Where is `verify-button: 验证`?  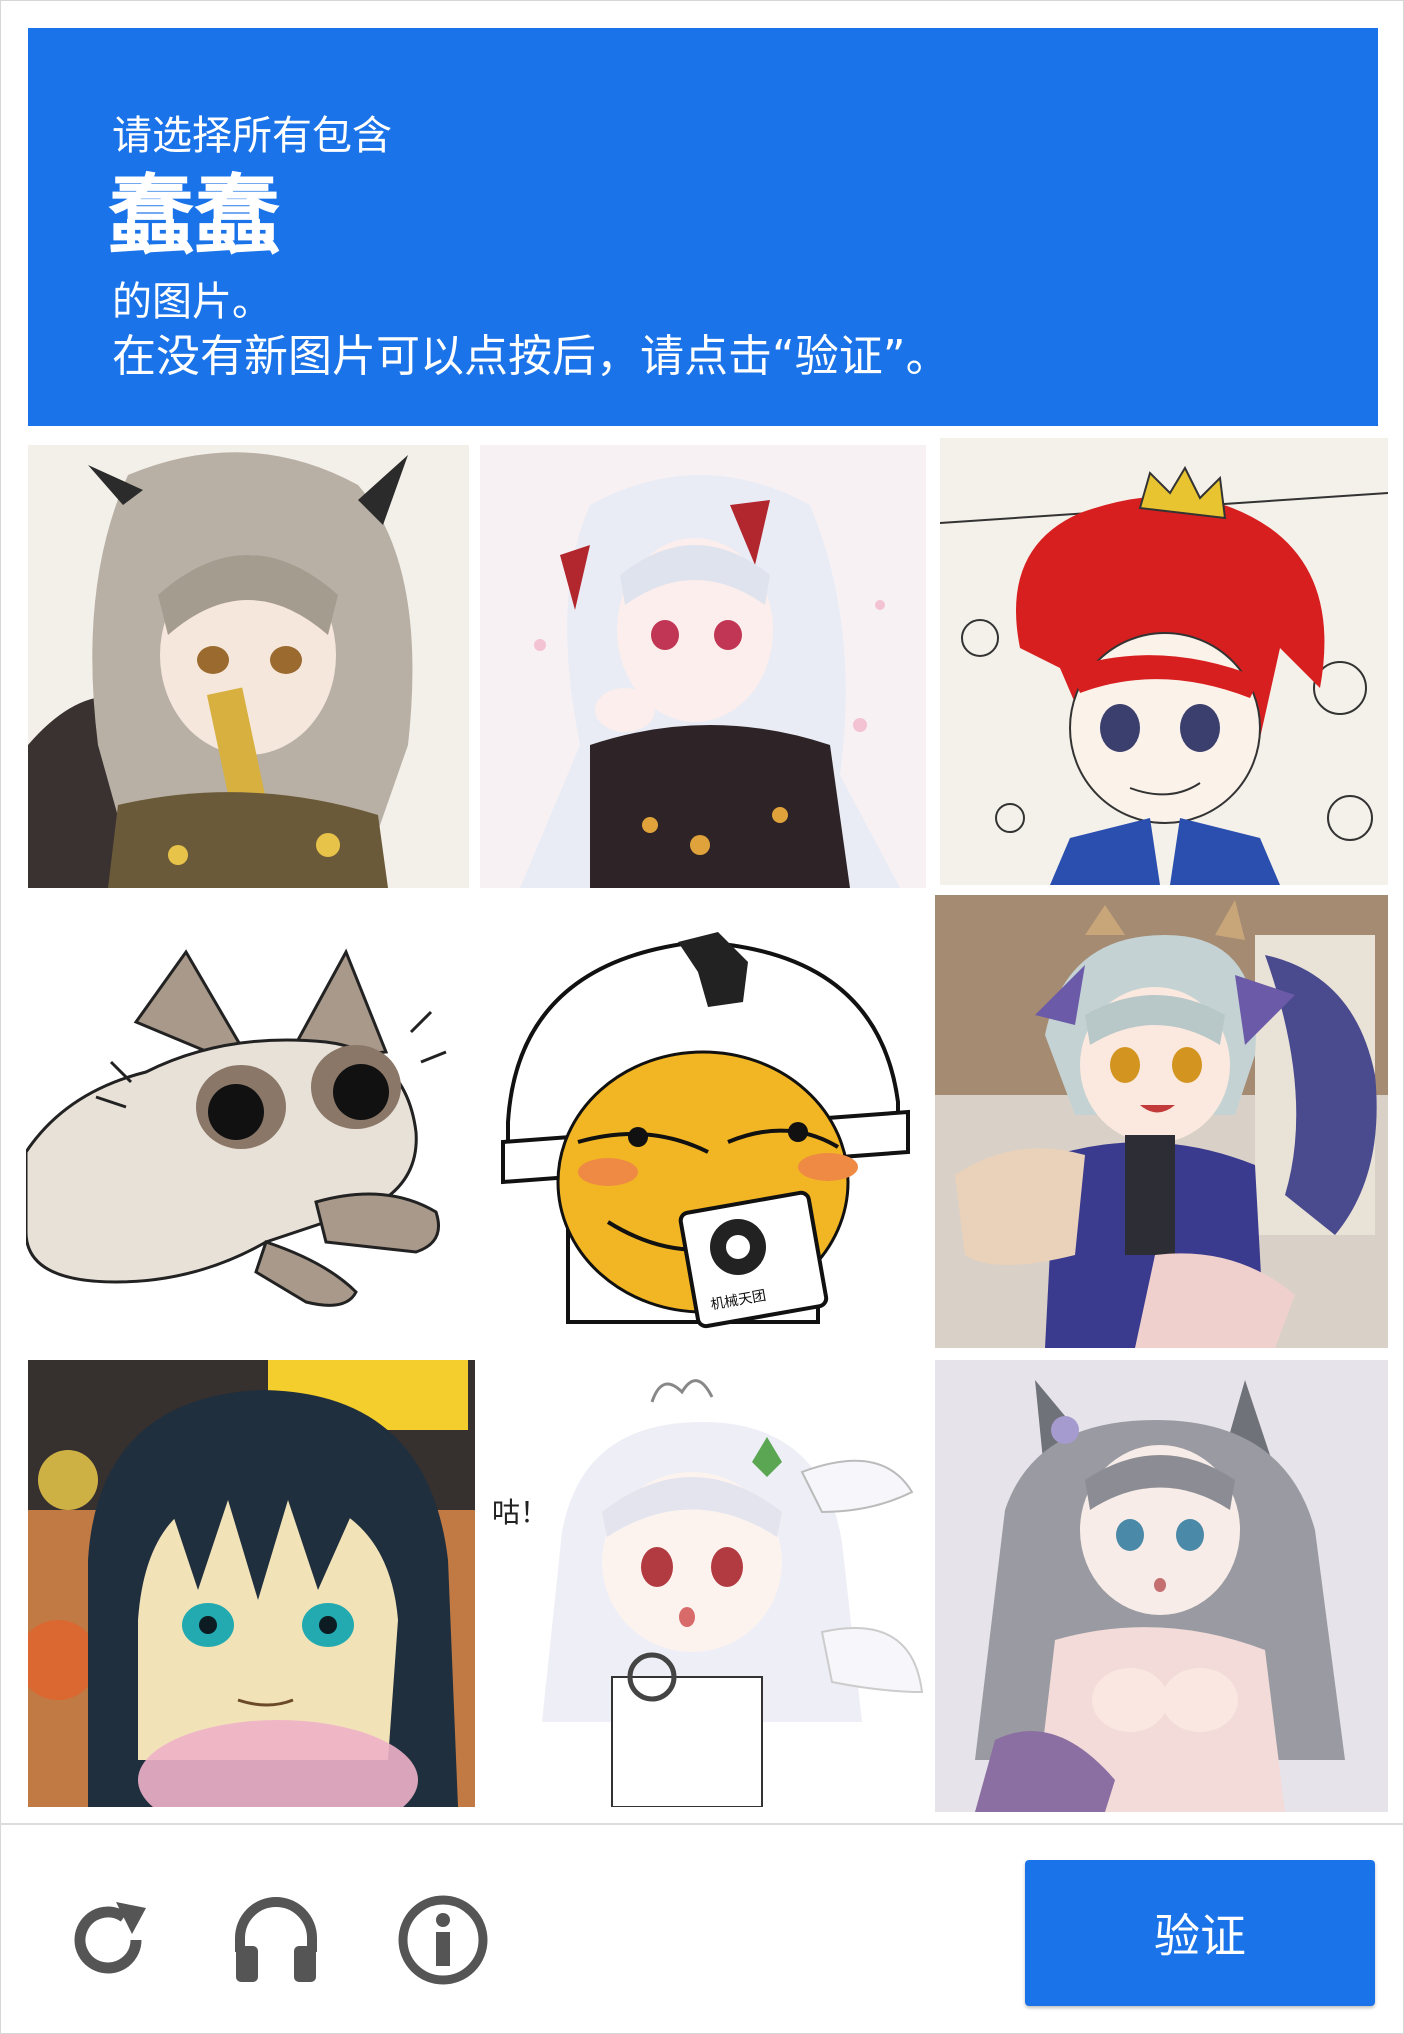 verify-button: 验证 is located at coordinates (1200, 1933).